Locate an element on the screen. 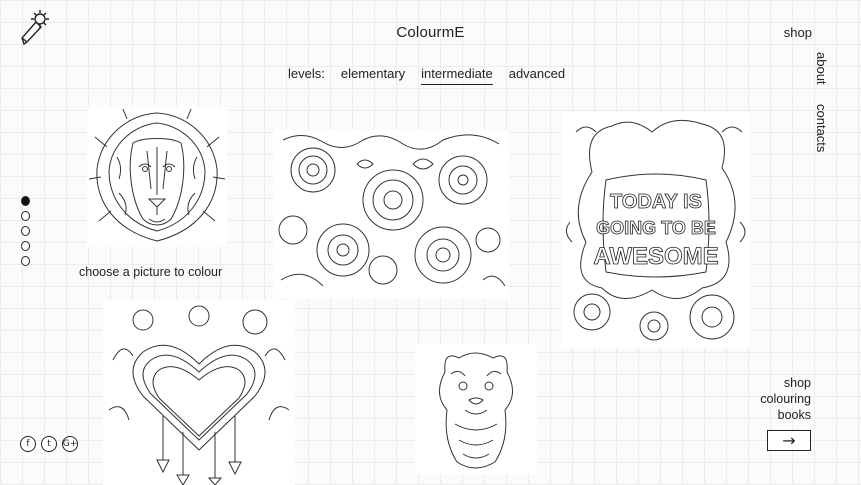 Image resolution: width=861 pixels, height=485 pixels. picture-flowers is located at coordinates (391, 214).